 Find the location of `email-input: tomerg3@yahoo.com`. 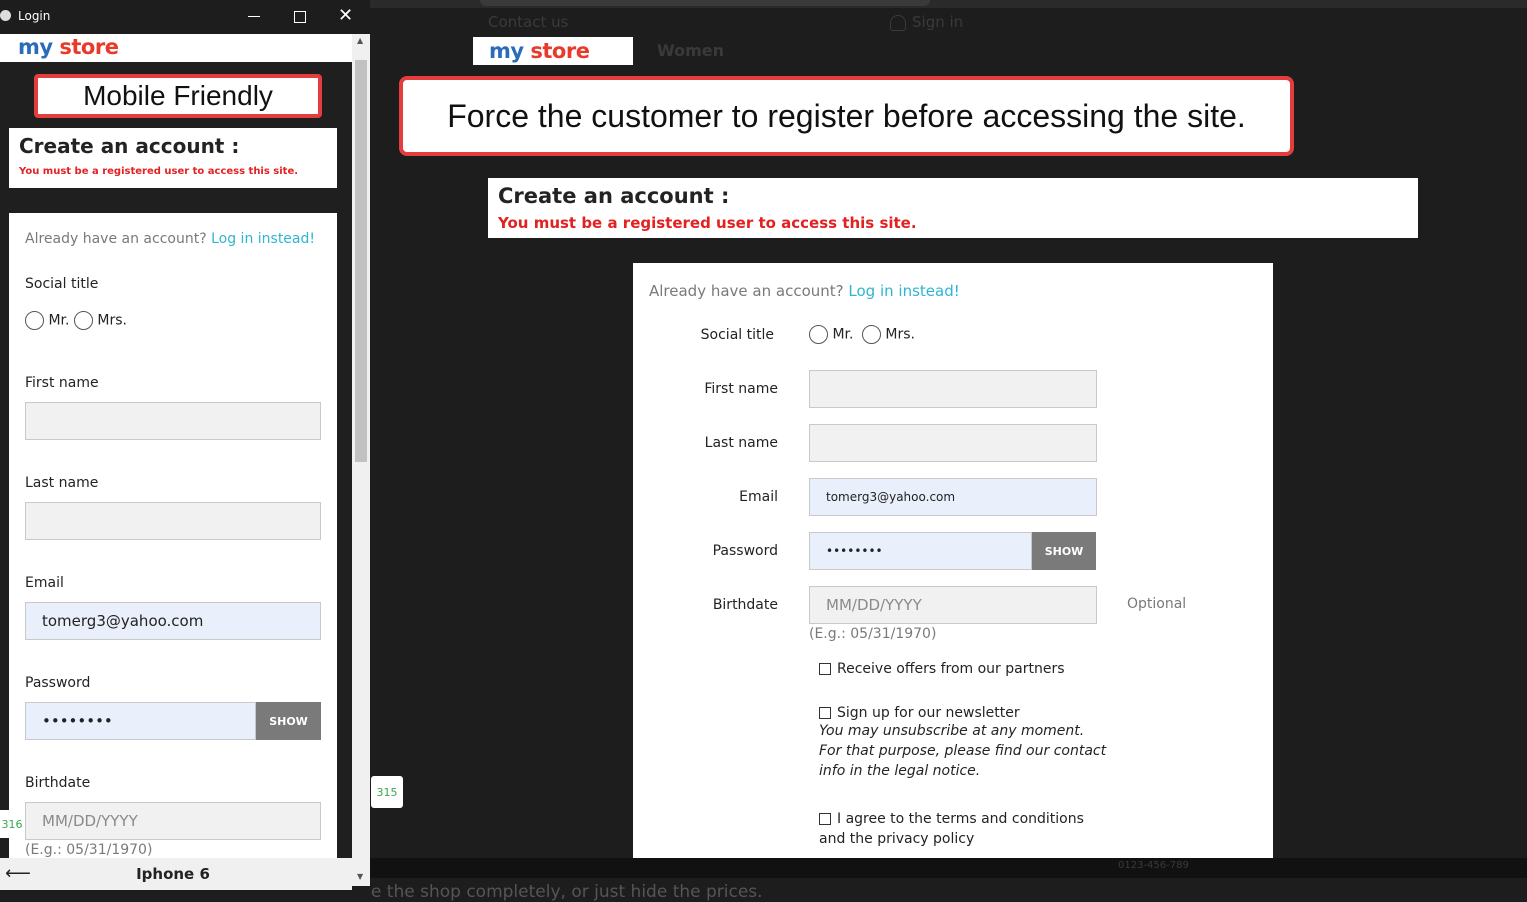

email-input: tomerg3@yahoo.com is located at coordinates (953, 497).